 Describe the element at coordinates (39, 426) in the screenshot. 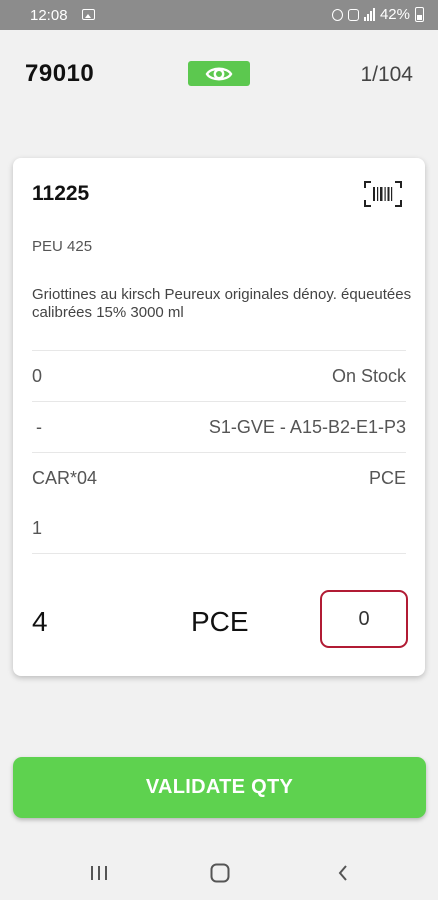

I see `location-prefix: -` at that location.